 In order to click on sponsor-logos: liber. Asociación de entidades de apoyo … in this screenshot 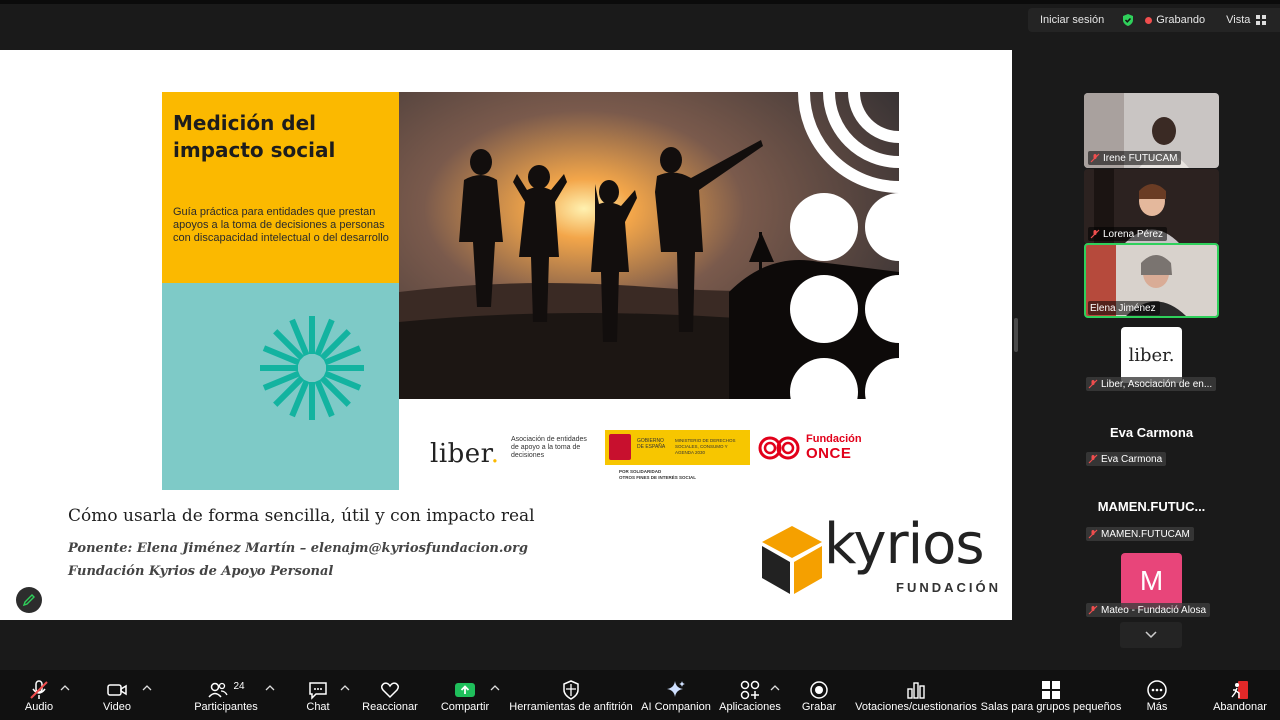, I will do `click(649, 444)`.